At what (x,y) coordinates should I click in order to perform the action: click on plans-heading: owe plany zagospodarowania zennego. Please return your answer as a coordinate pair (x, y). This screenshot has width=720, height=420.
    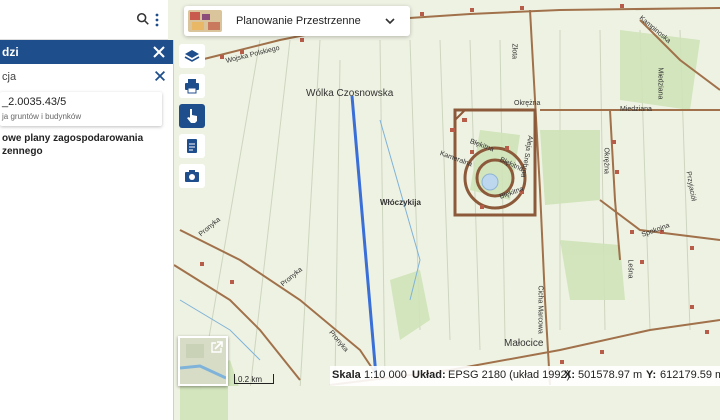
    Looking at the image, I should click on (82, 145).